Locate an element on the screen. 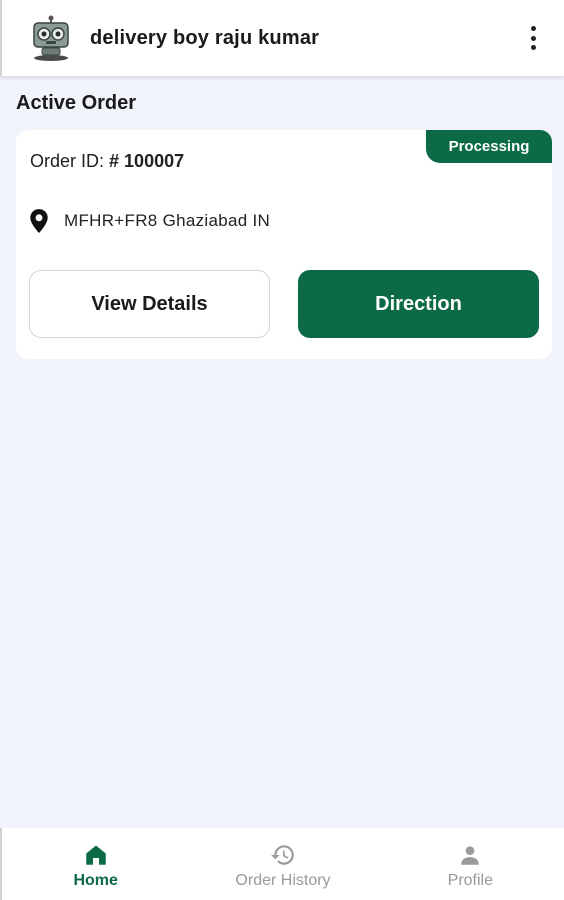 The height and width of the screenshot is (900, 564). nav-item-profile: Profile is located at coordinates (470, 864).